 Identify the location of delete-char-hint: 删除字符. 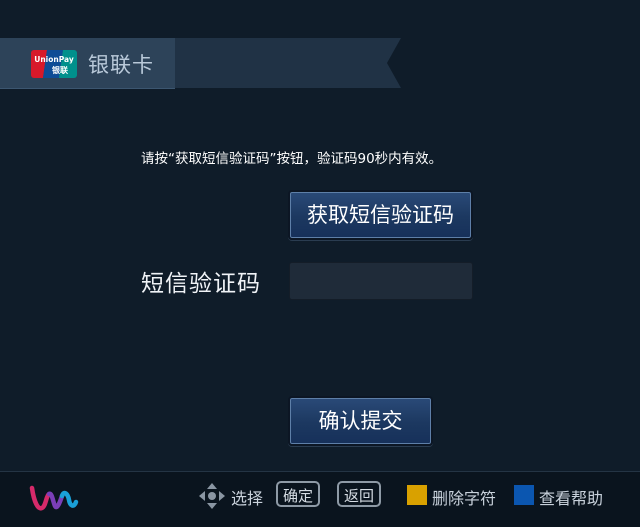
(464, 498).